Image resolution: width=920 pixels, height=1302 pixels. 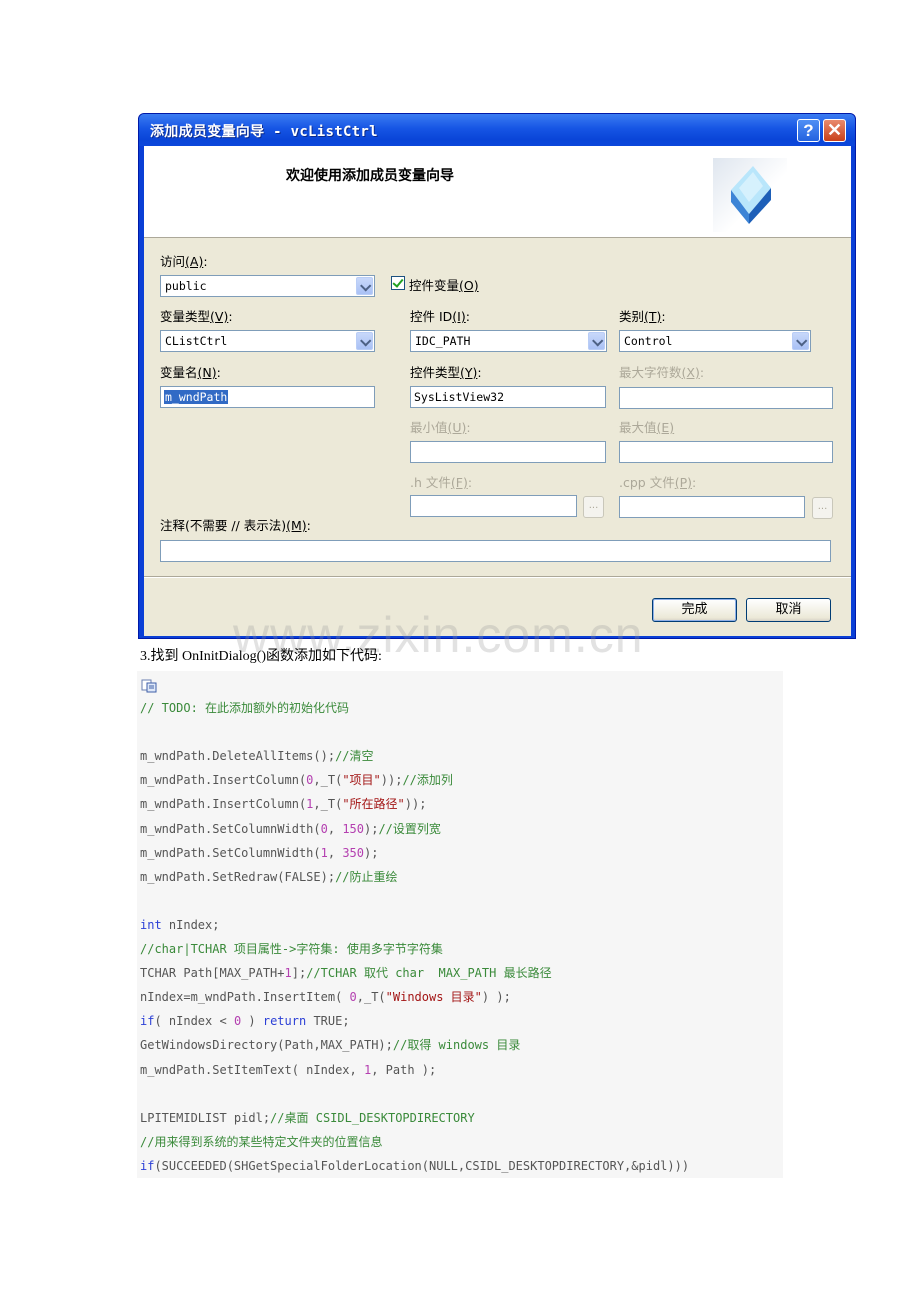 I want to click on comment-label: 注释(不需要 // 表示法)(M):, so click(x=235, y=525).